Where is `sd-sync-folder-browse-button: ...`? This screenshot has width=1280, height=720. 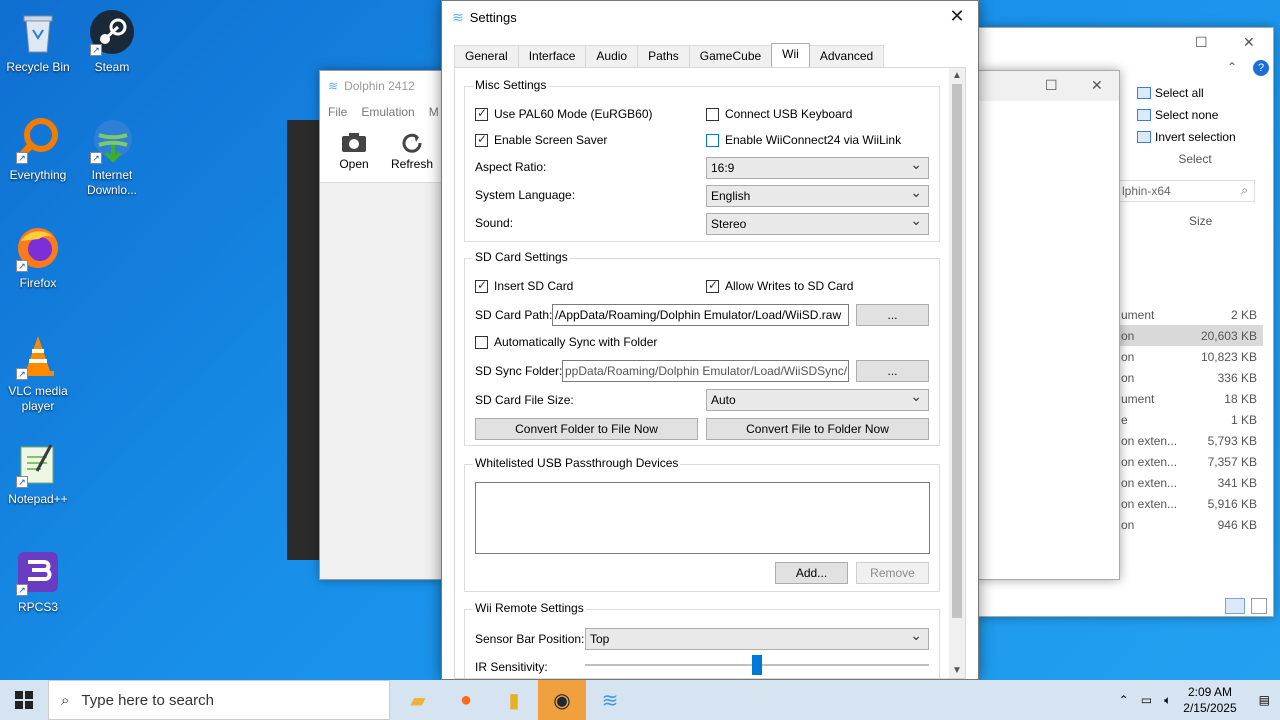
sd-sync-folder-browse-button: ... is located at coordinates (892, 371).